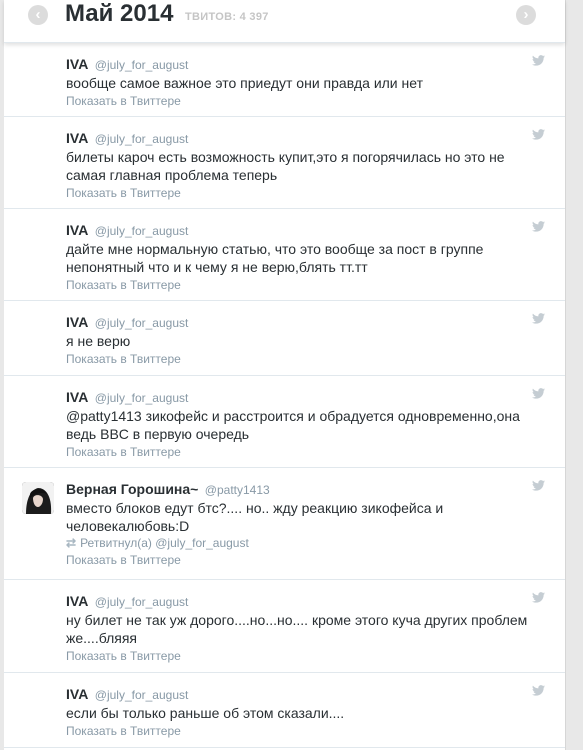 The image size is (583, 750). What do you see at coordinates (237, 490) in the screenshot?
I see `tweet-author-handle: @patty1413` at bounding box center [237, 490].